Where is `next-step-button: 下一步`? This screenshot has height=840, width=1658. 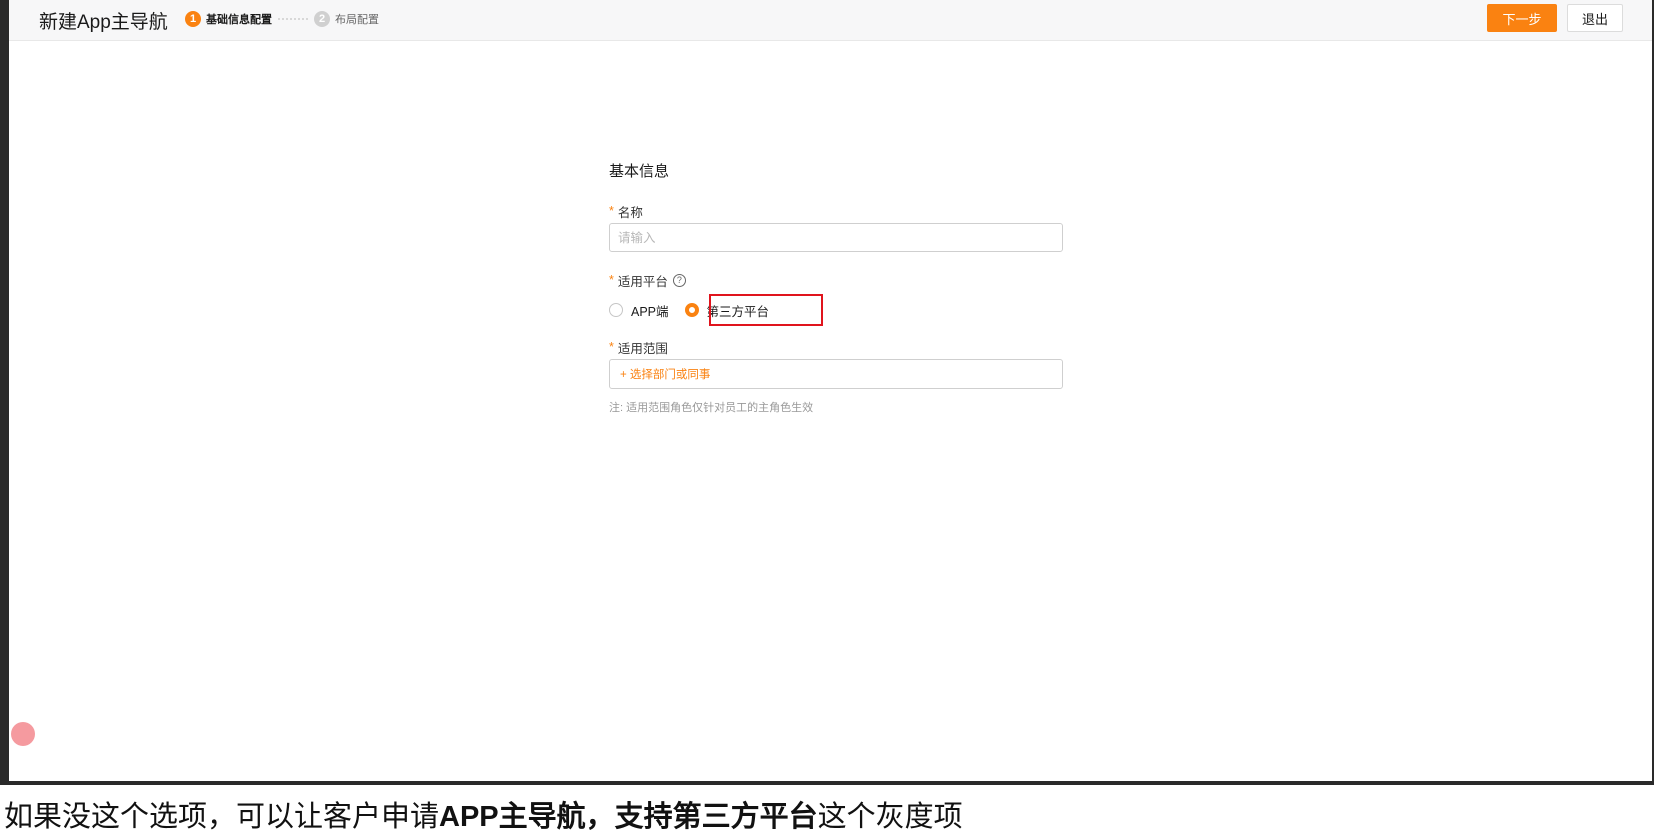
next-step-button: 下一步 is located at coordinates (1522, 18).